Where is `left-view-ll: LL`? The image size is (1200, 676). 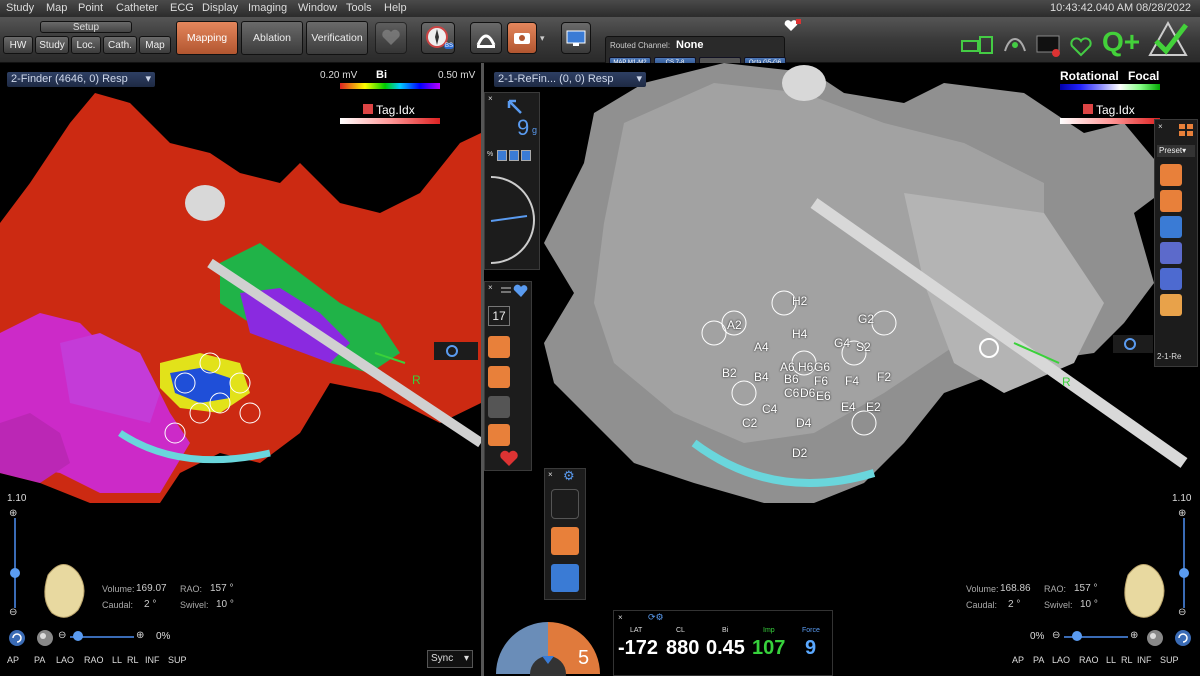
left-view-ll: LL is located at coordinates (117, 660).